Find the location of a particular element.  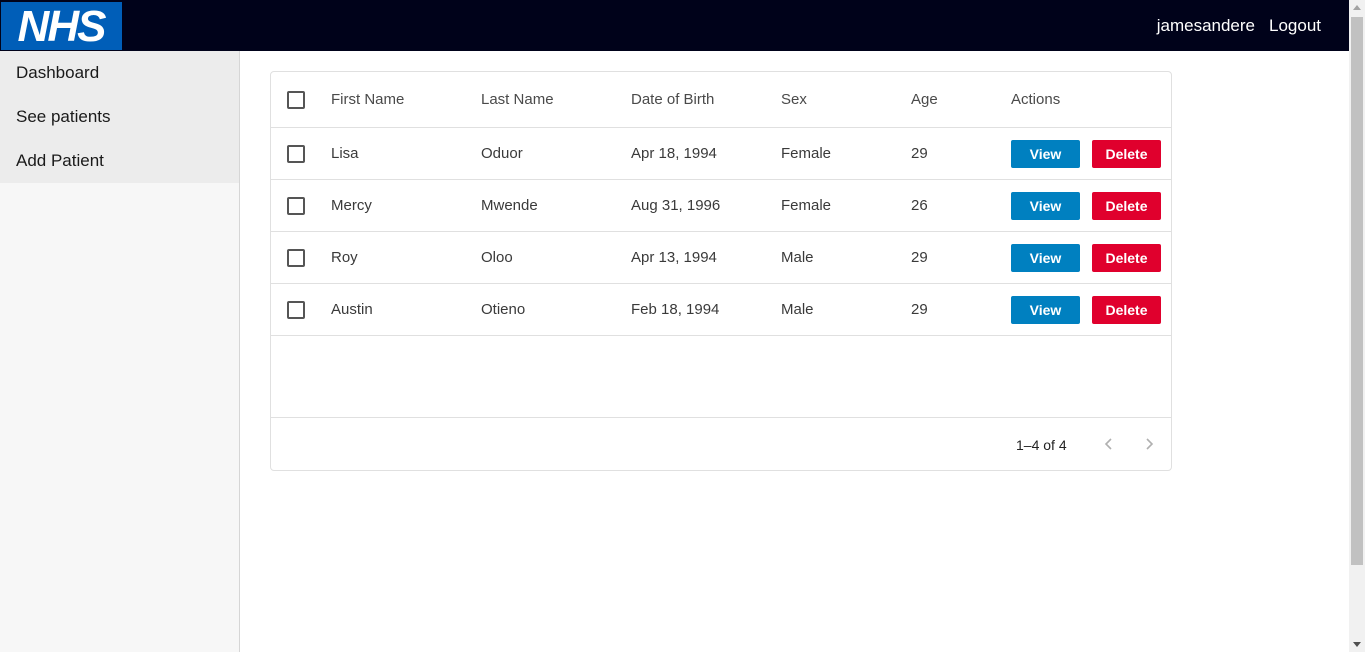

cell-last-name: Otieno is located at coordinates (503, 309).